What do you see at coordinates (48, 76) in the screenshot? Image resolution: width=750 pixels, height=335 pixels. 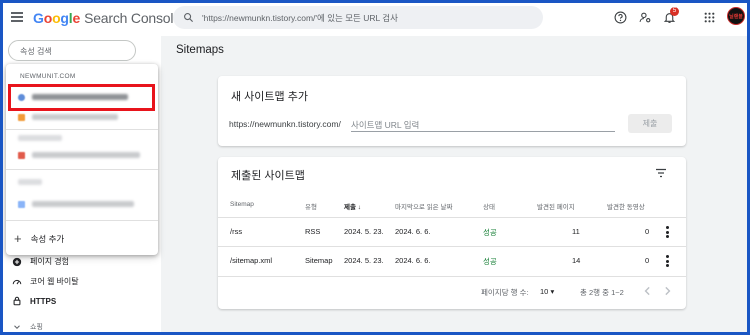 I see `dropdown-section-label: NEWMUNIT.COM` at bounding box center [48, 76].